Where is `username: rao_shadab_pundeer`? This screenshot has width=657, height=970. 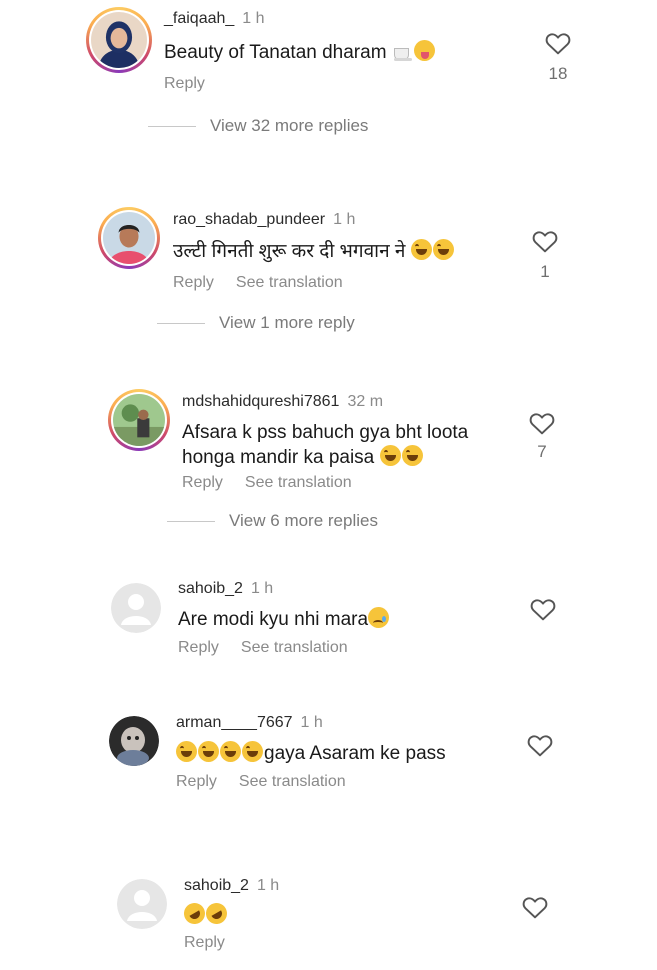
username: rao_shadab_pundeer is located at coordinates (249, 219).